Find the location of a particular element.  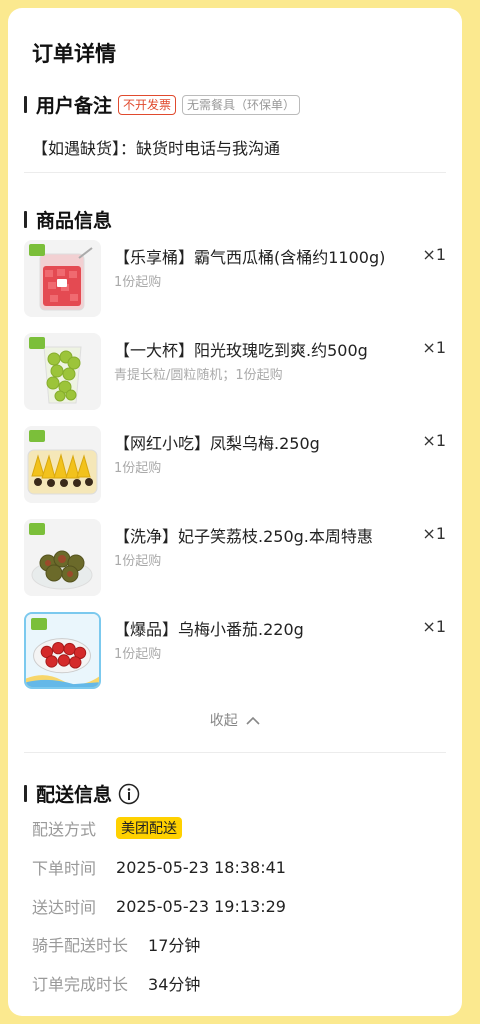

cherry-tomato-box-image is located at coordinates (62, 650).